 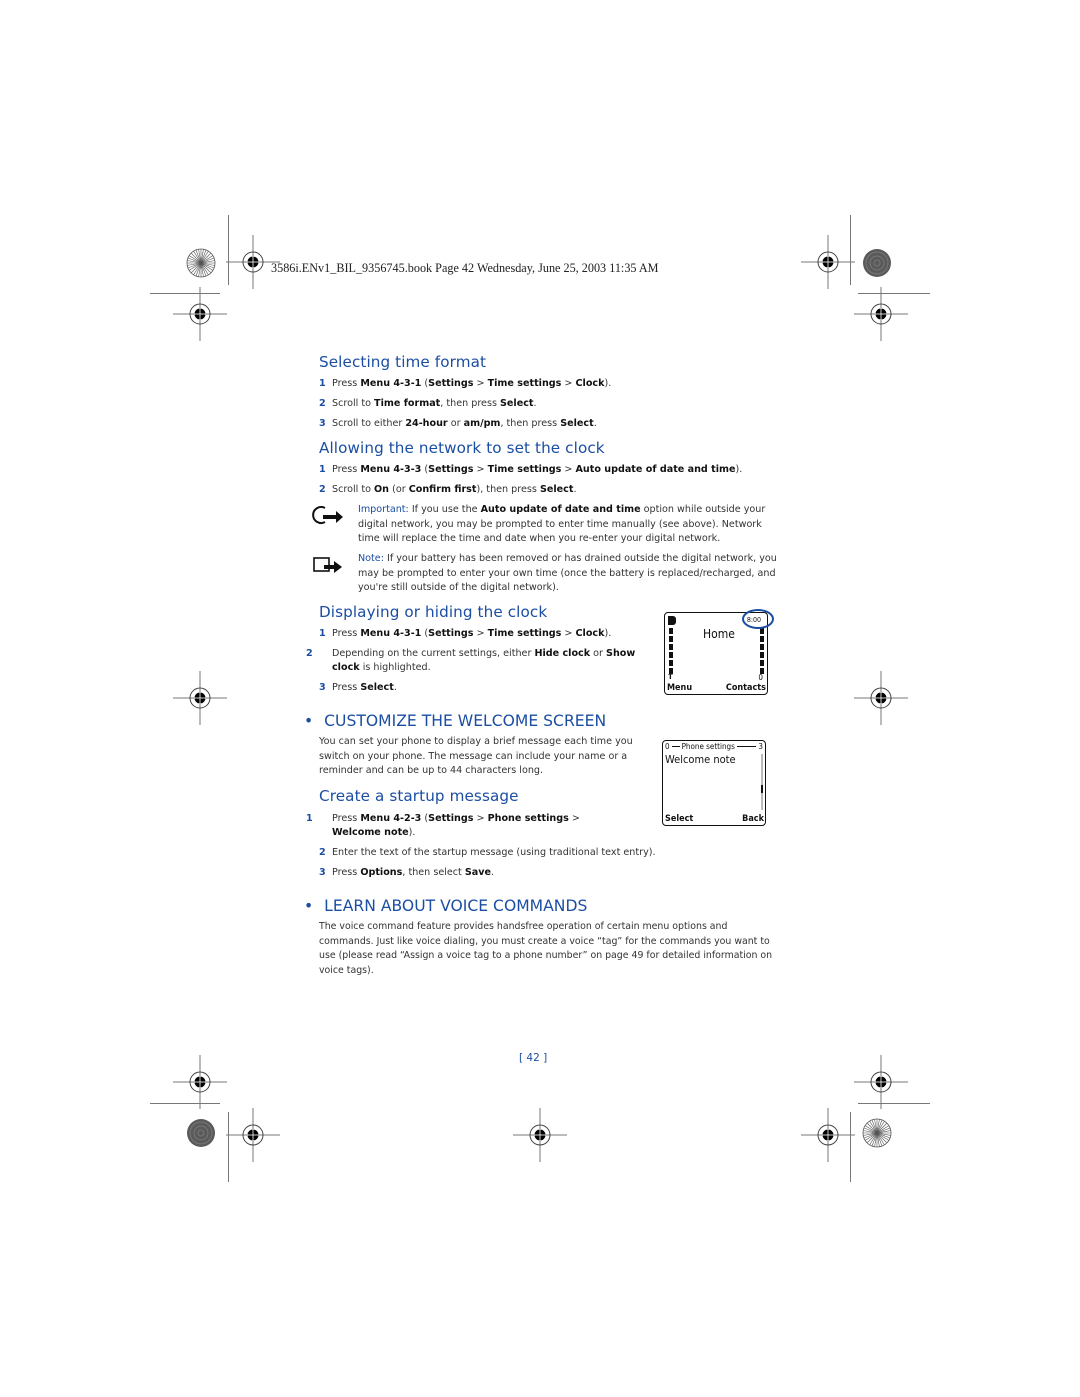 I want to click on text-run: ), then press, so click(x=508, y=489).